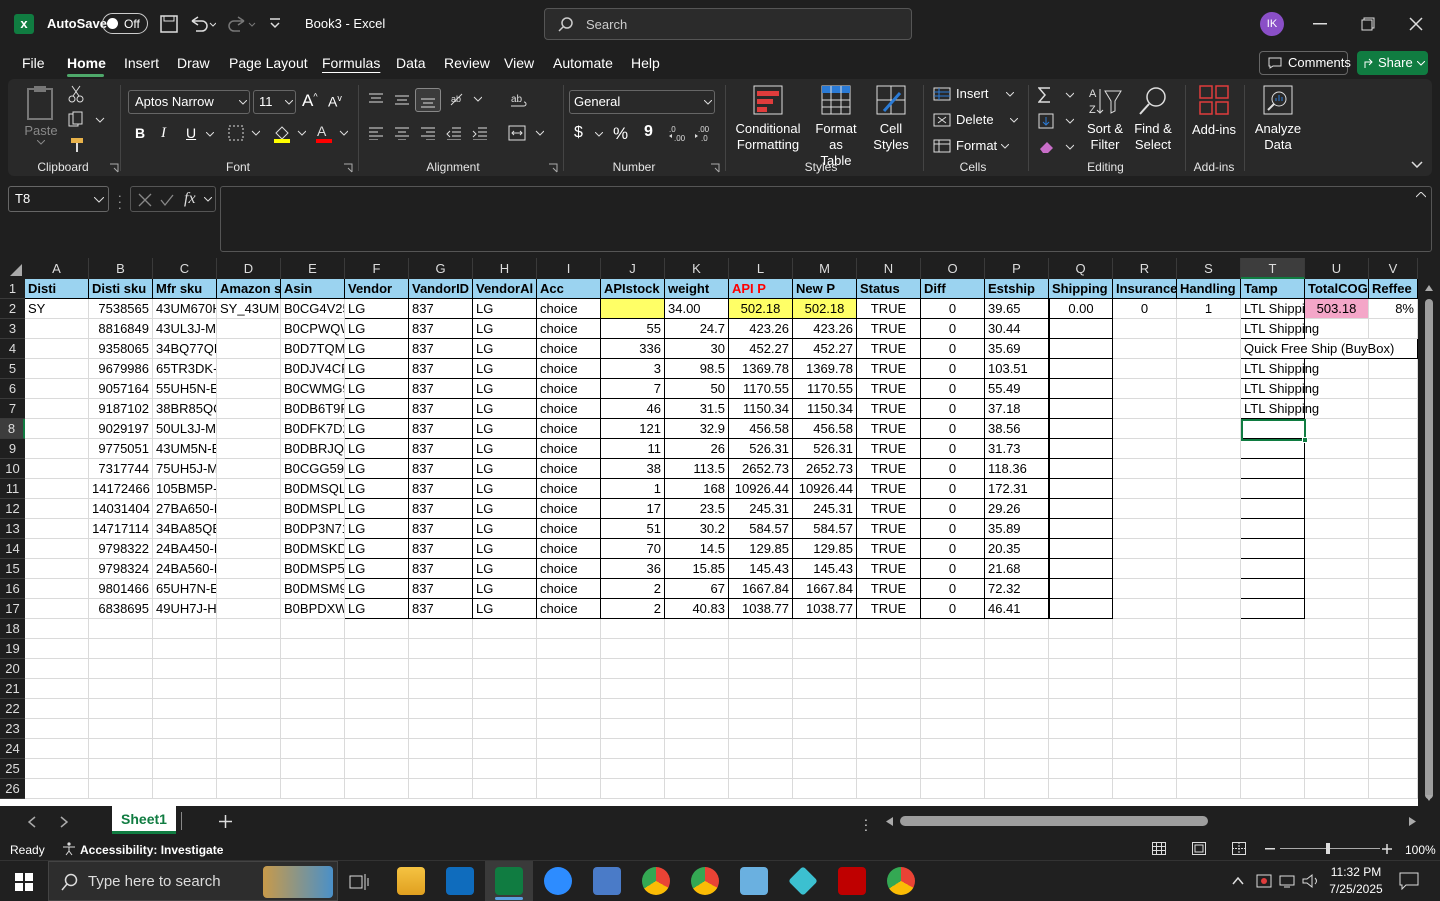 The height and width of the screenshot is (901, 1440). Describe the element at coordinates (58, 199) in the screenshot. I see `name-box: T8` at that location.